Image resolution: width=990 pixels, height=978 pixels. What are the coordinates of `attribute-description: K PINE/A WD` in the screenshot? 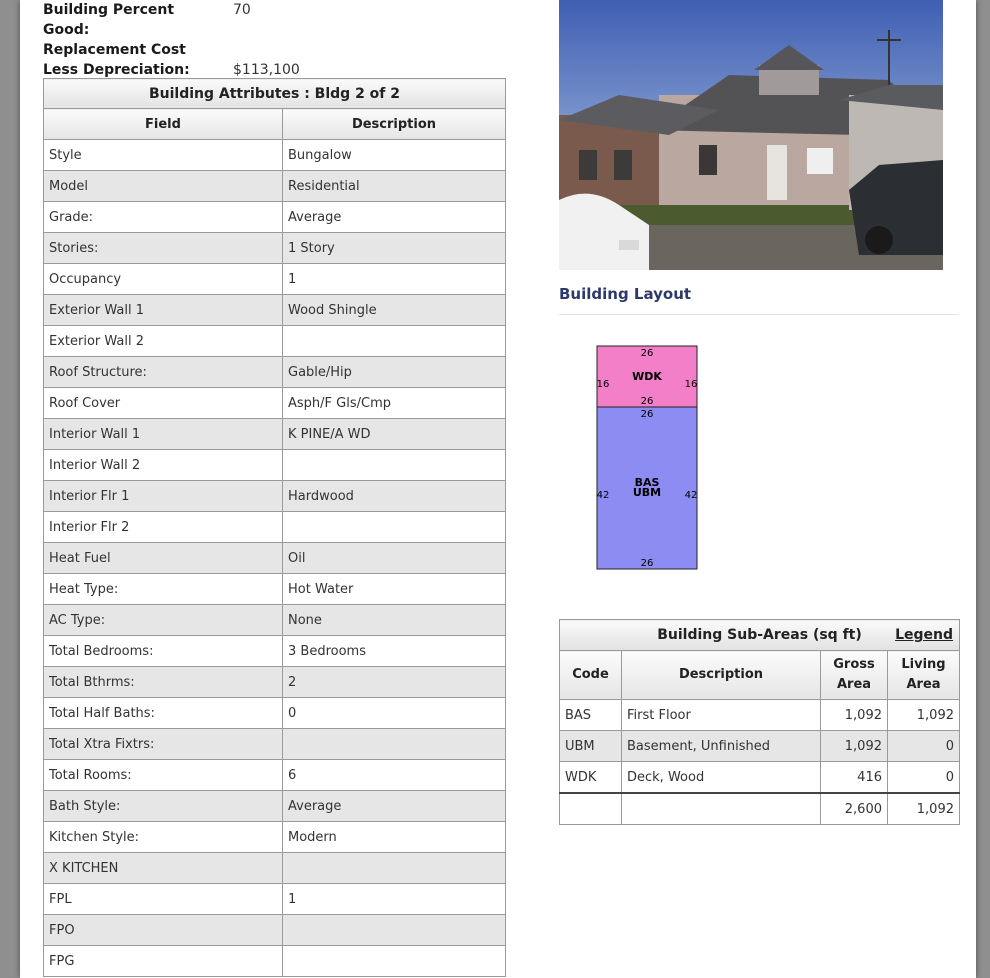 It's located at (394, 434).